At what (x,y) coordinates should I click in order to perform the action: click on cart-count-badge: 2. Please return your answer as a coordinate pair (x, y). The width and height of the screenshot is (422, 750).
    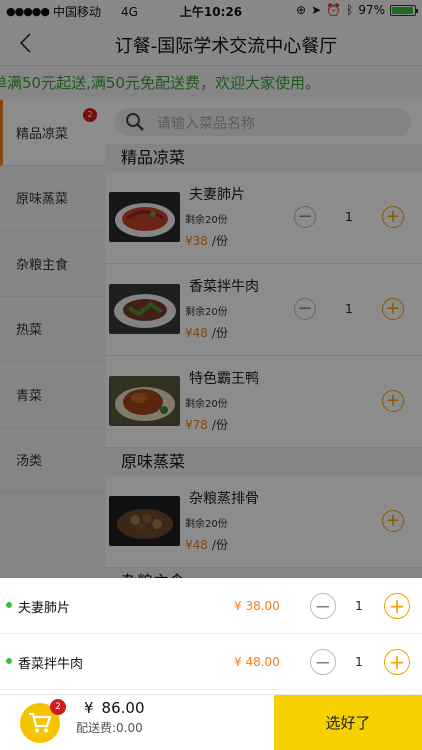
    Looking at the image, I should click on (58, 707).